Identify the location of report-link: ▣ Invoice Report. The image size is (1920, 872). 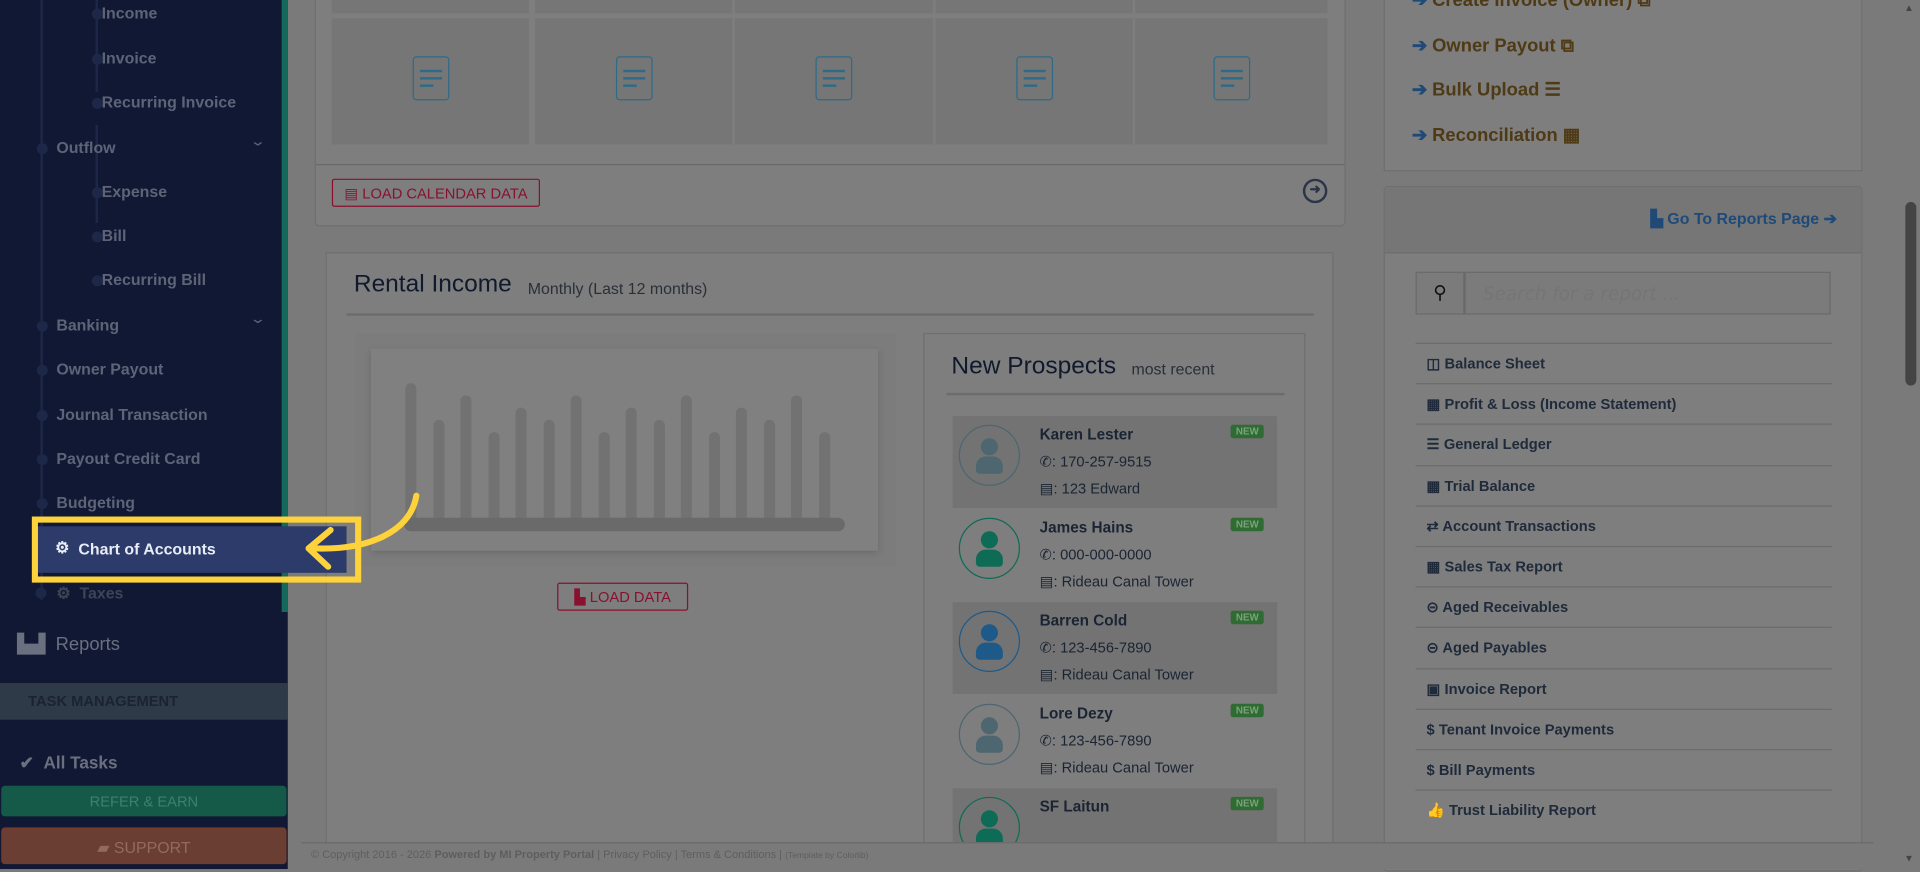
(1623, 687).